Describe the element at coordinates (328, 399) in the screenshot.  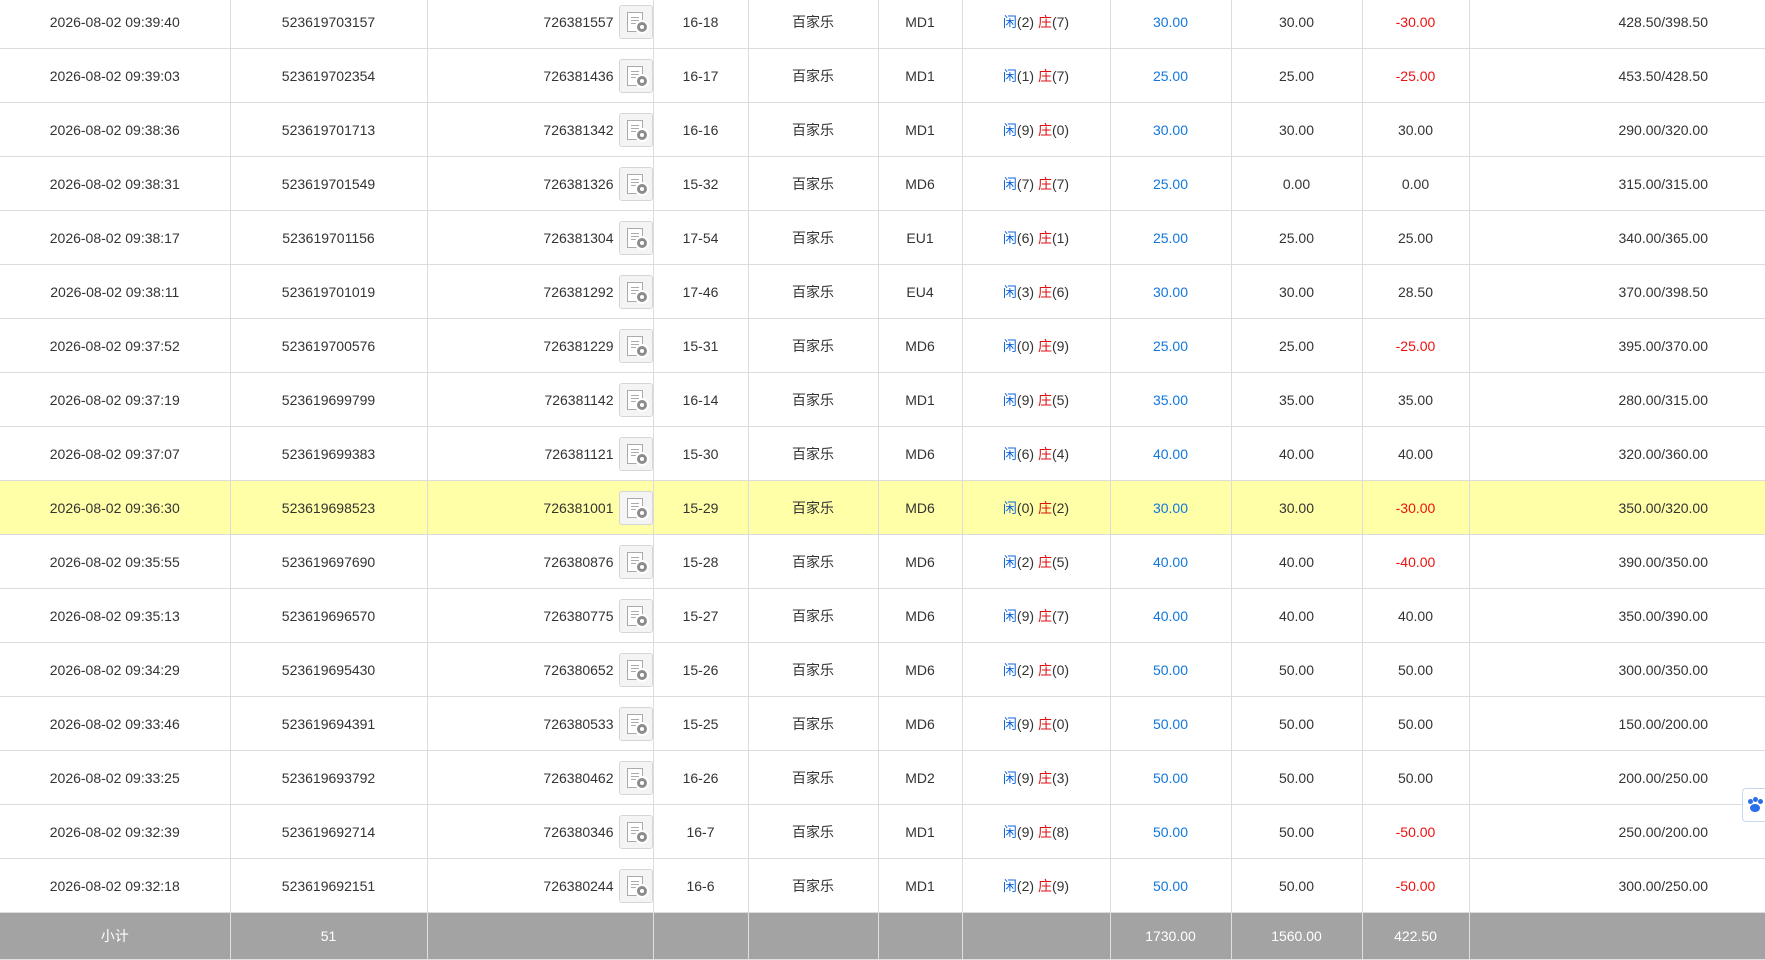
I see `bet-id: 523619699799` at that location.